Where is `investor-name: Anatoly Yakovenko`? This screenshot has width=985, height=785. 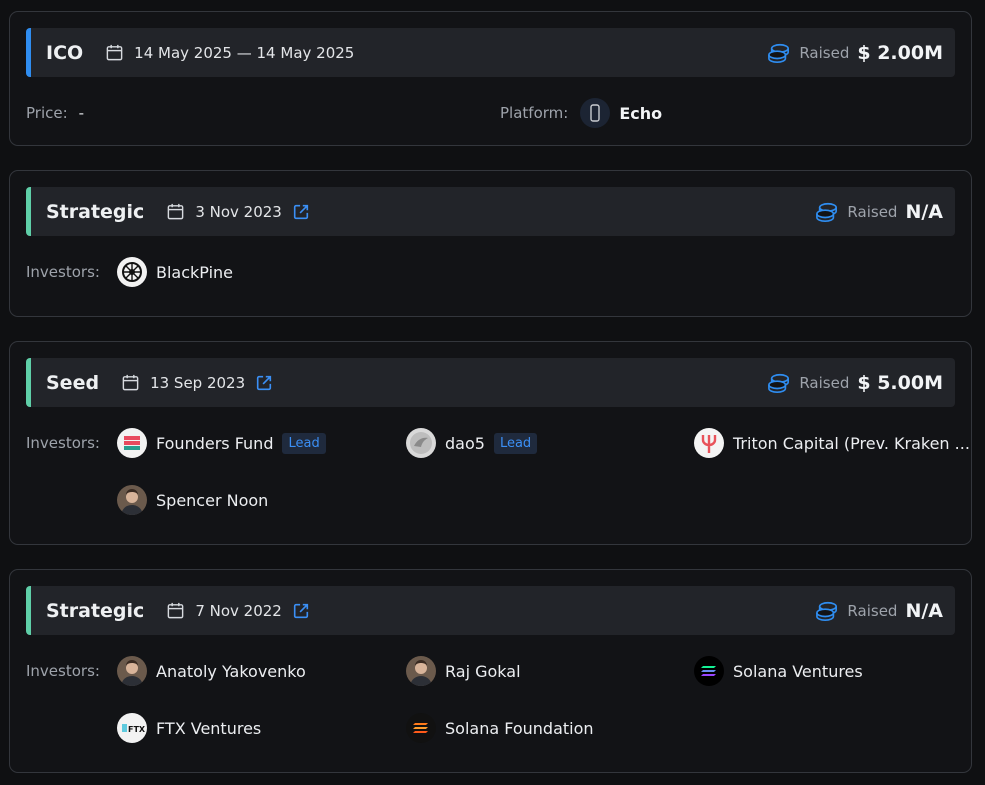 investor-name: Anatoly Yakovenko is located at coordinates (231, 671).